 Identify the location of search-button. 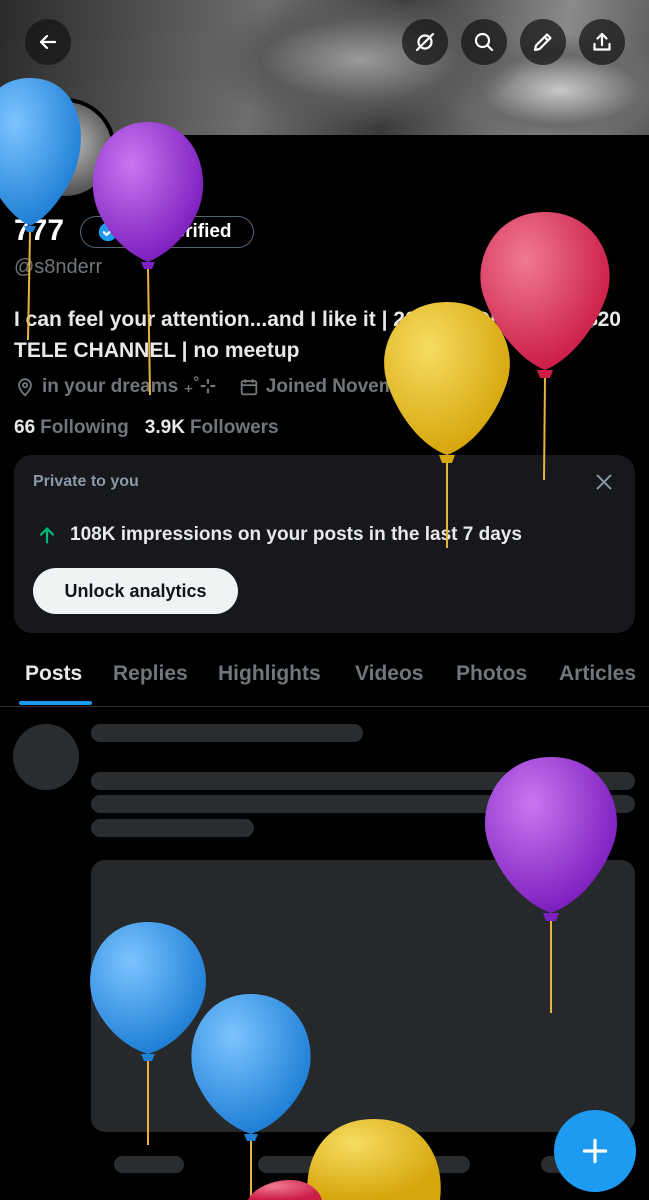
(484, 42).